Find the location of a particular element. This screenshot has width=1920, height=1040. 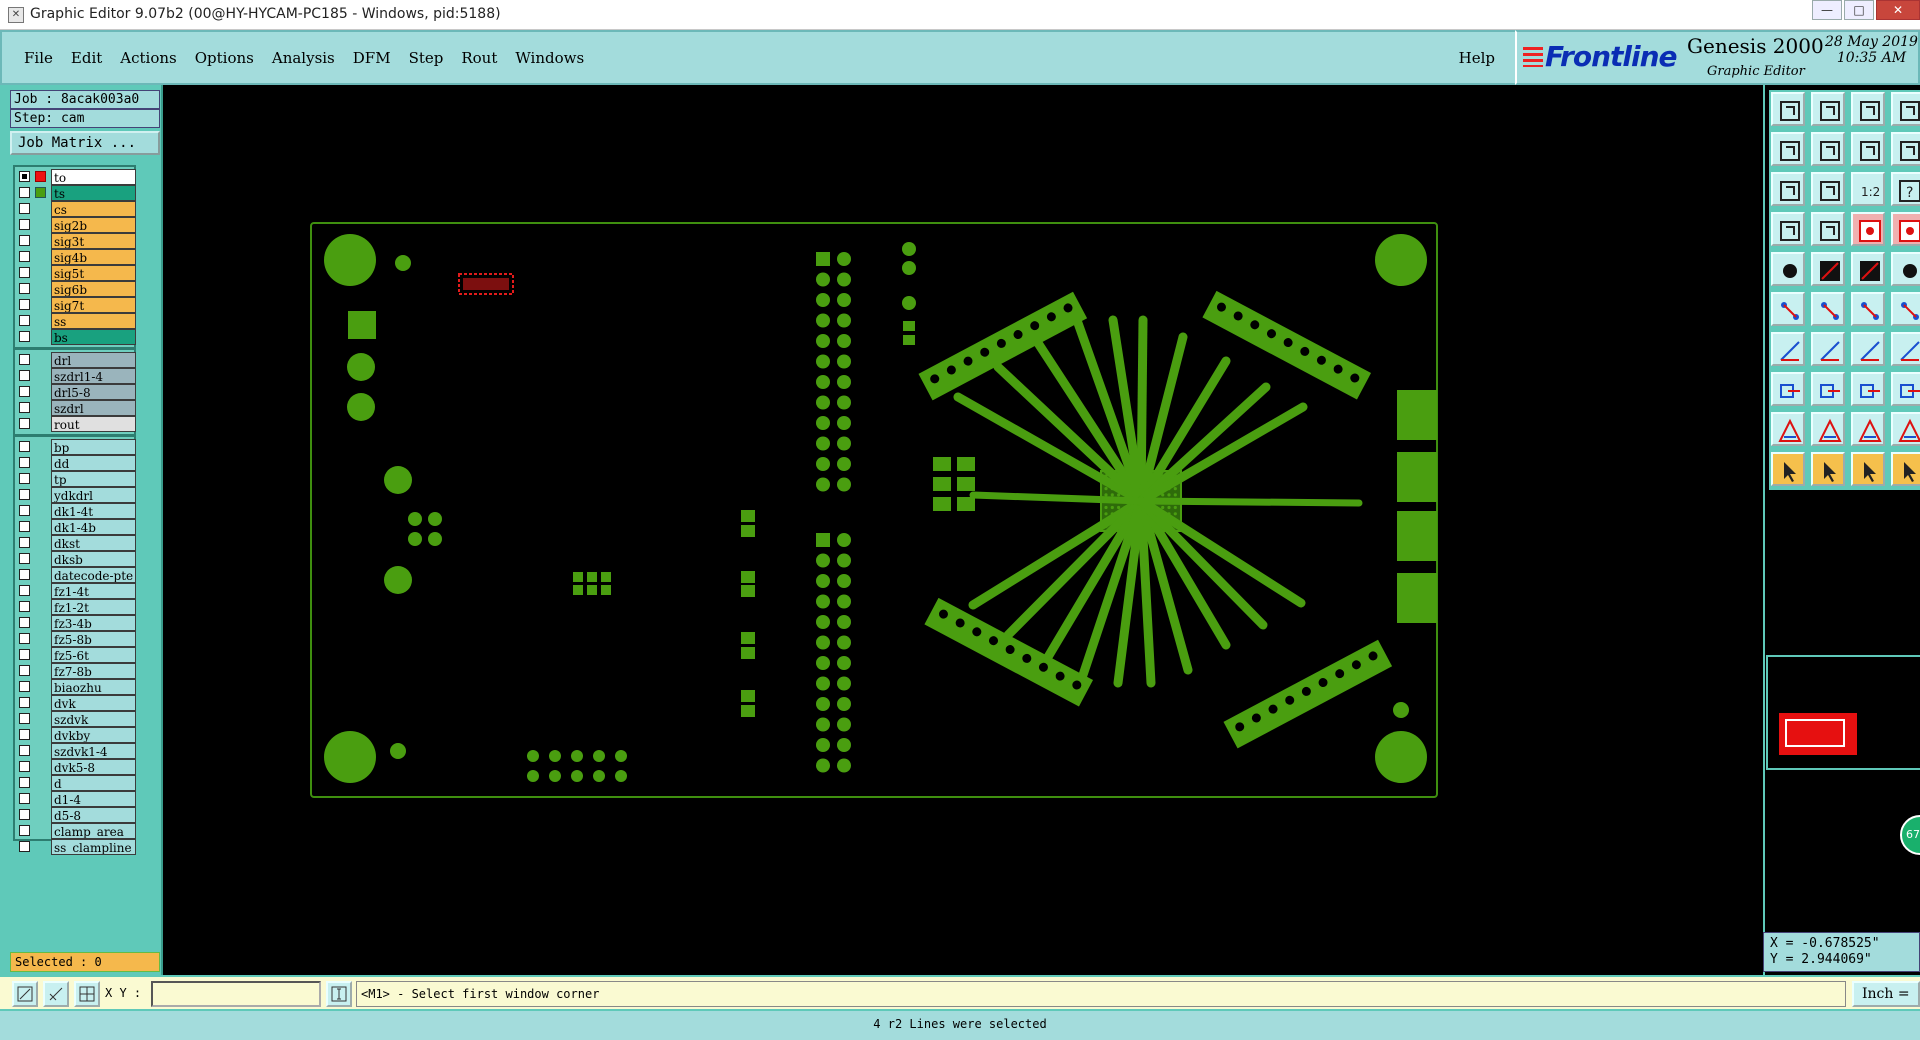

layer-name: dvkby is located at coordinates (93, 735).